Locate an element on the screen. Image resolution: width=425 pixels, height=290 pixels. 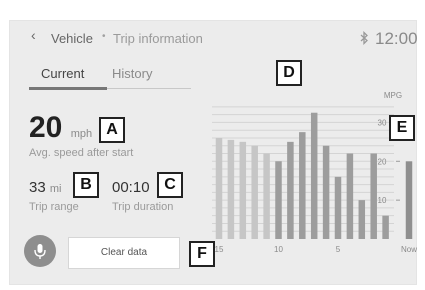
y-tick-label: 20 is located at coordinates (382, 161).